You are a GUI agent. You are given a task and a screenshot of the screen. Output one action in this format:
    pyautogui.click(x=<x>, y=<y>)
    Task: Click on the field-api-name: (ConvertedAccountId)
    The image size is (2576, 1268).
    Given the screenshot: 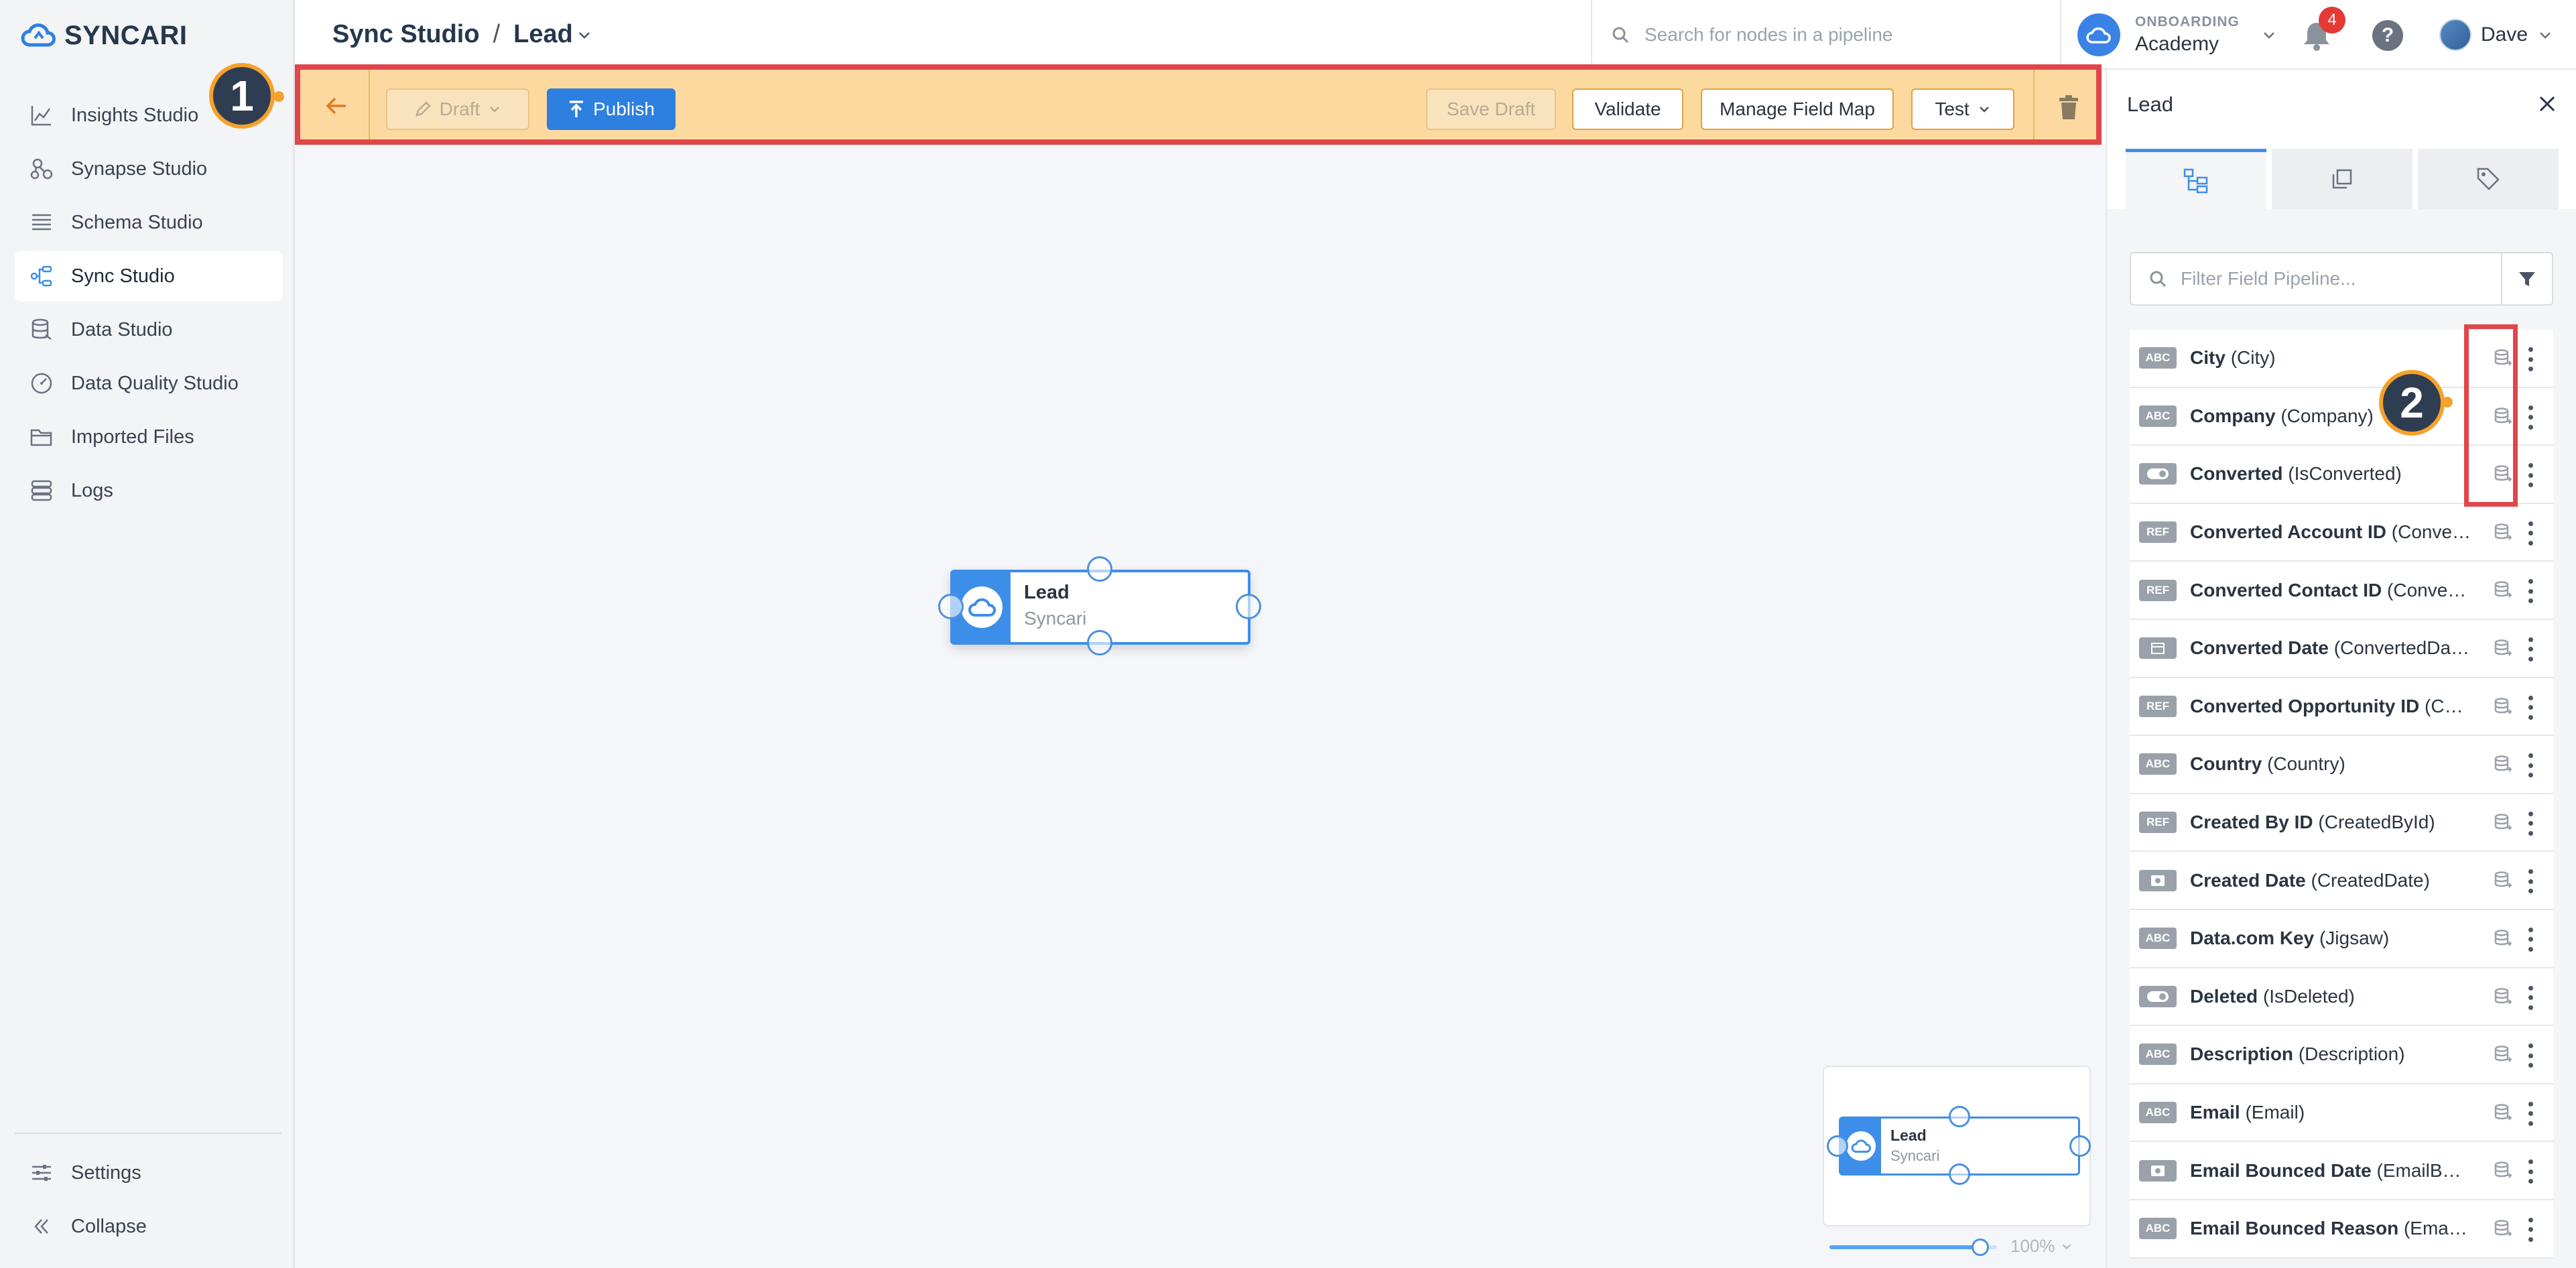 What is the action you would take?
    pyautogui.click(x=2431, y=532)
    